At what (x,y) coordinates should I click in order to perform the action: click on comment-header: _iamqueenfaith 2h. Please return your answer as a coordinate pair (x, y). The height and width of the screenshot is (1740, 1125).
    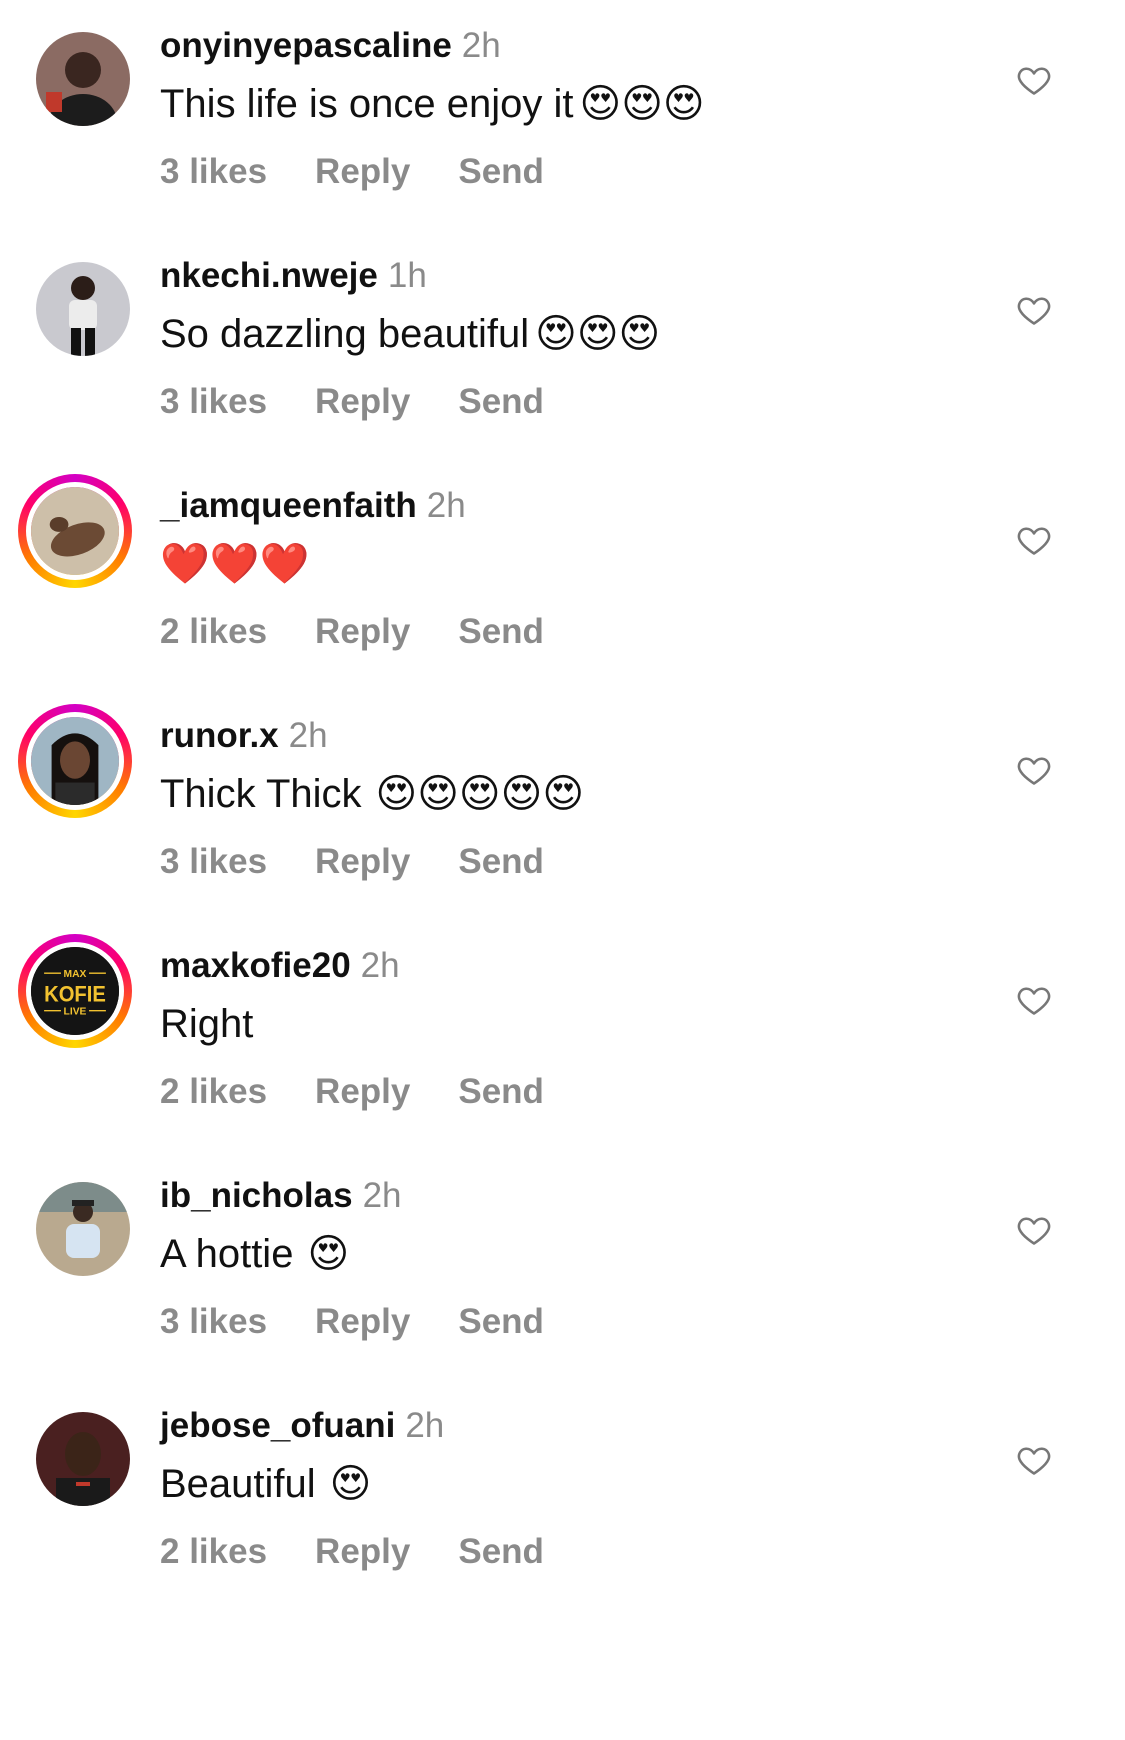
    Looking at the image, I should click on (313, 506).